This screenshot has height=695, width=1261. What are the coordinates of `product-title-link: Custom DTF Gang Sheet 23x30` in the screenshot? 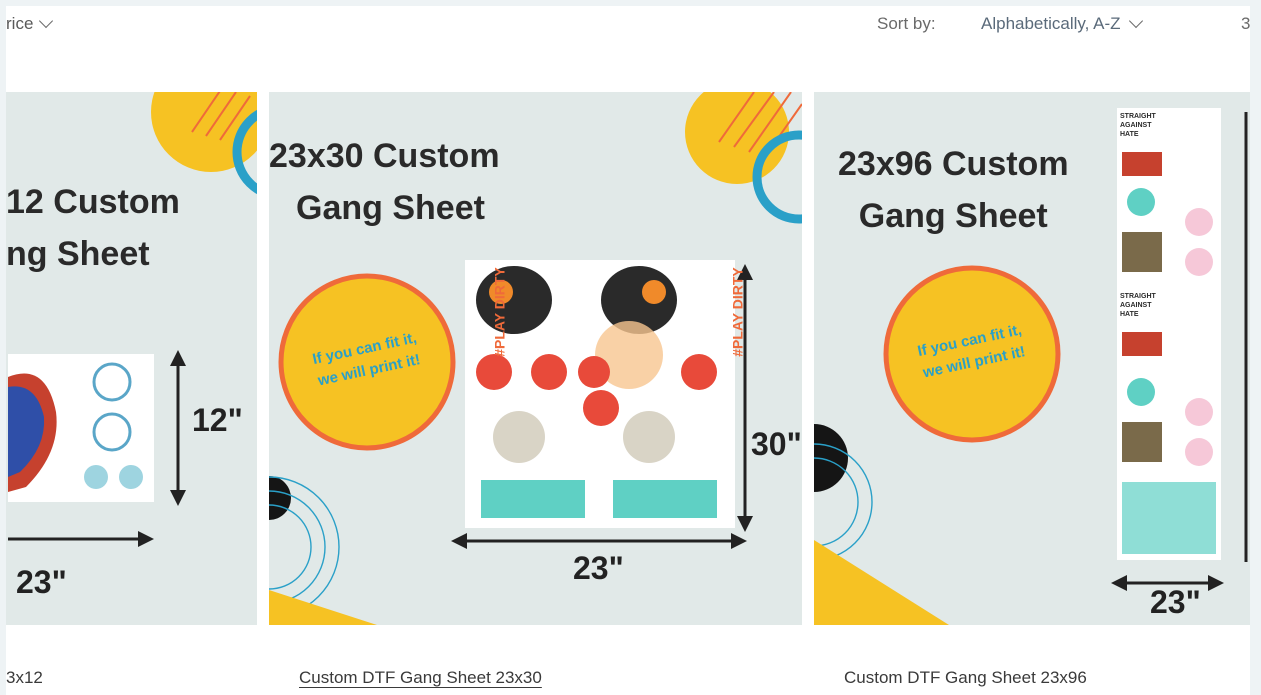 It's located at (420, 678).